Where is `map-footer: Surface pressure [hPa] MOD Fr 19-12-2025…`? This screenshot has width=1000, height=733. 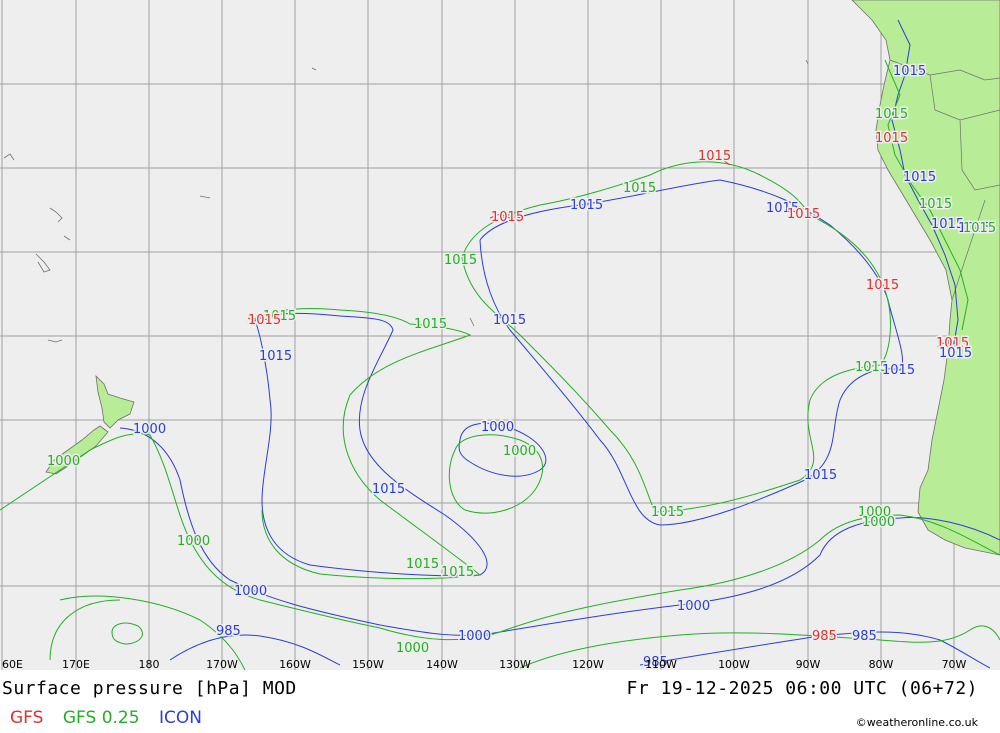 map-footer: Surface pressure [hPa] MOD Fr 19-12-2025… is located at coordinates (500, 701).